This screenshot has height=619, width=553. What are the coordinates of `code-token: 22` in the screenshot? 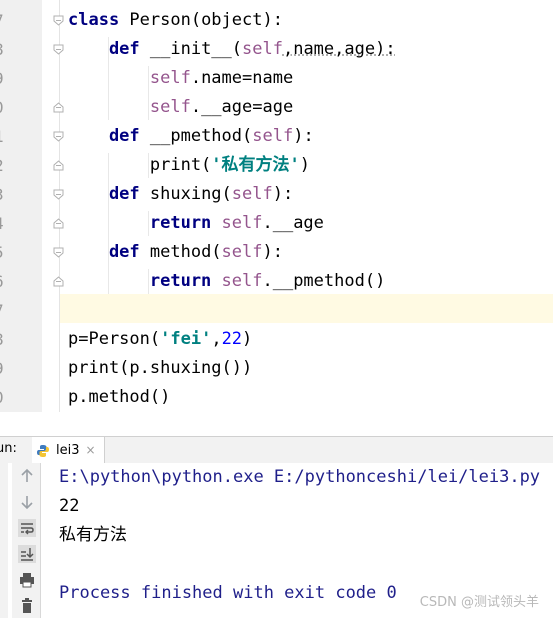 It's located at (232, 339).